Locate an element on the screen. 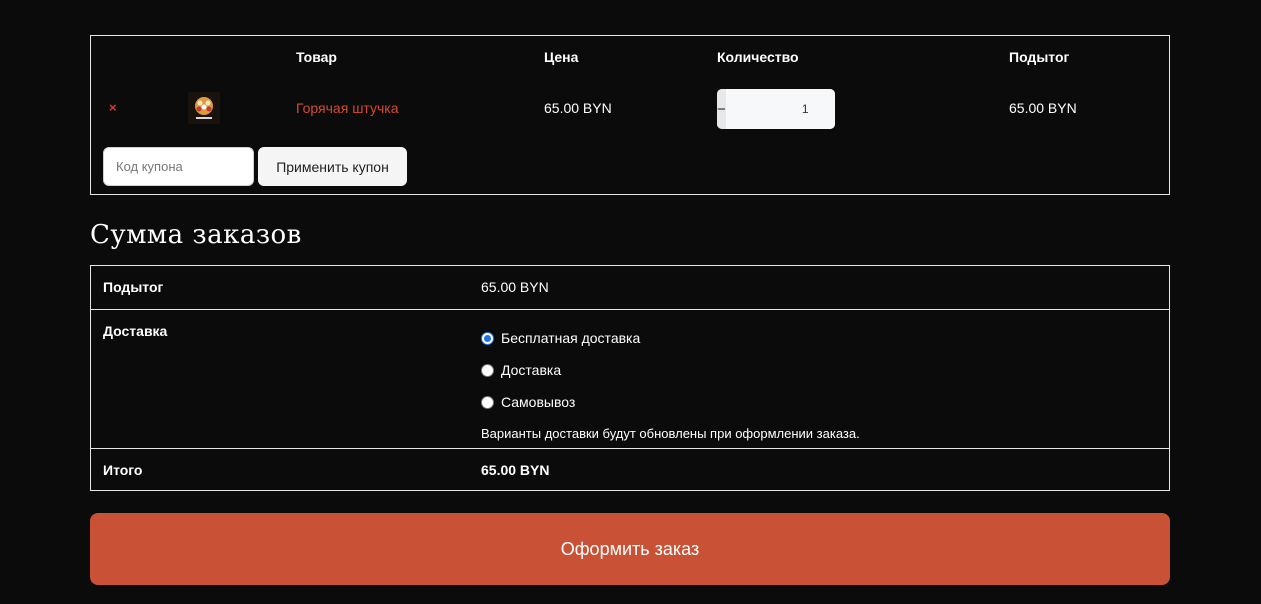 This screenshot has height=604, width=1261. total-label: Итого is located at coordinates (123, 470).